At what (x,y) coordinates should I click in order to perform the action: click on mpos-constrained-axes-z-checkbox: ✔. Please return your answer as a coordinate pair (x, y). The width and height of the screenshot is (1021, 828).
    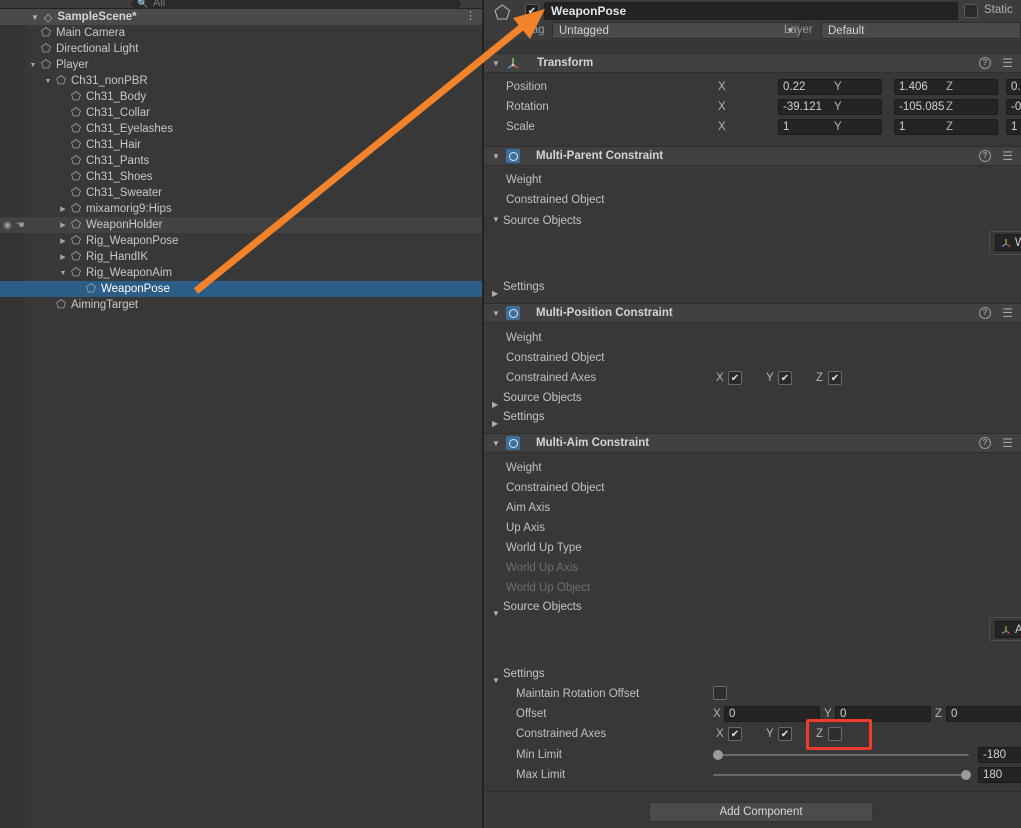
    Looking at the image, I should click on (835, 378).